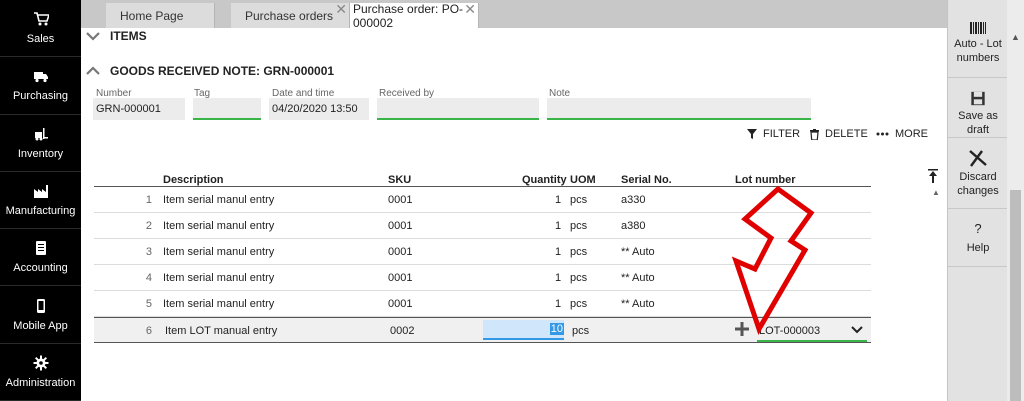  What do you see at coordinates (978, 98) in the screenshot?
I see `save-icon` at bounding box center [978, 98].